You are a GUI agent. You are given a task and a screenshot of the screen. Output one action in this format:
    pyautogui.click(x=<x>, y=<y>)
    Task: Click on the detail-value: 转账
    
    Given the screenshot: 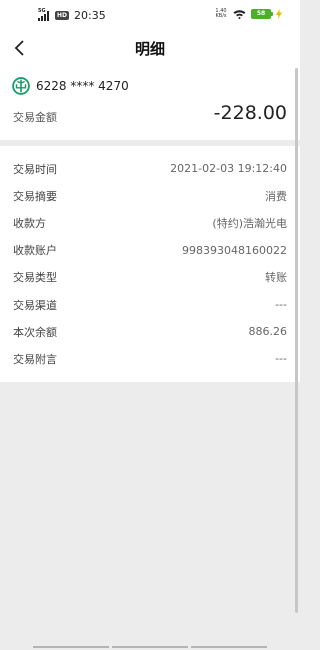 What is the action you would take?
    pyautogui.click(x=276, y=278)
    